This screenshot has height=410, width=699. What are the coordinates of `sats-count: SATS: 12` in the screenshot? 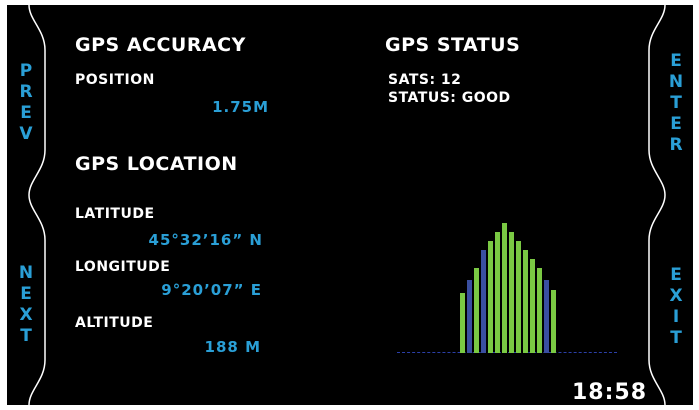 It's located at (425, 80).